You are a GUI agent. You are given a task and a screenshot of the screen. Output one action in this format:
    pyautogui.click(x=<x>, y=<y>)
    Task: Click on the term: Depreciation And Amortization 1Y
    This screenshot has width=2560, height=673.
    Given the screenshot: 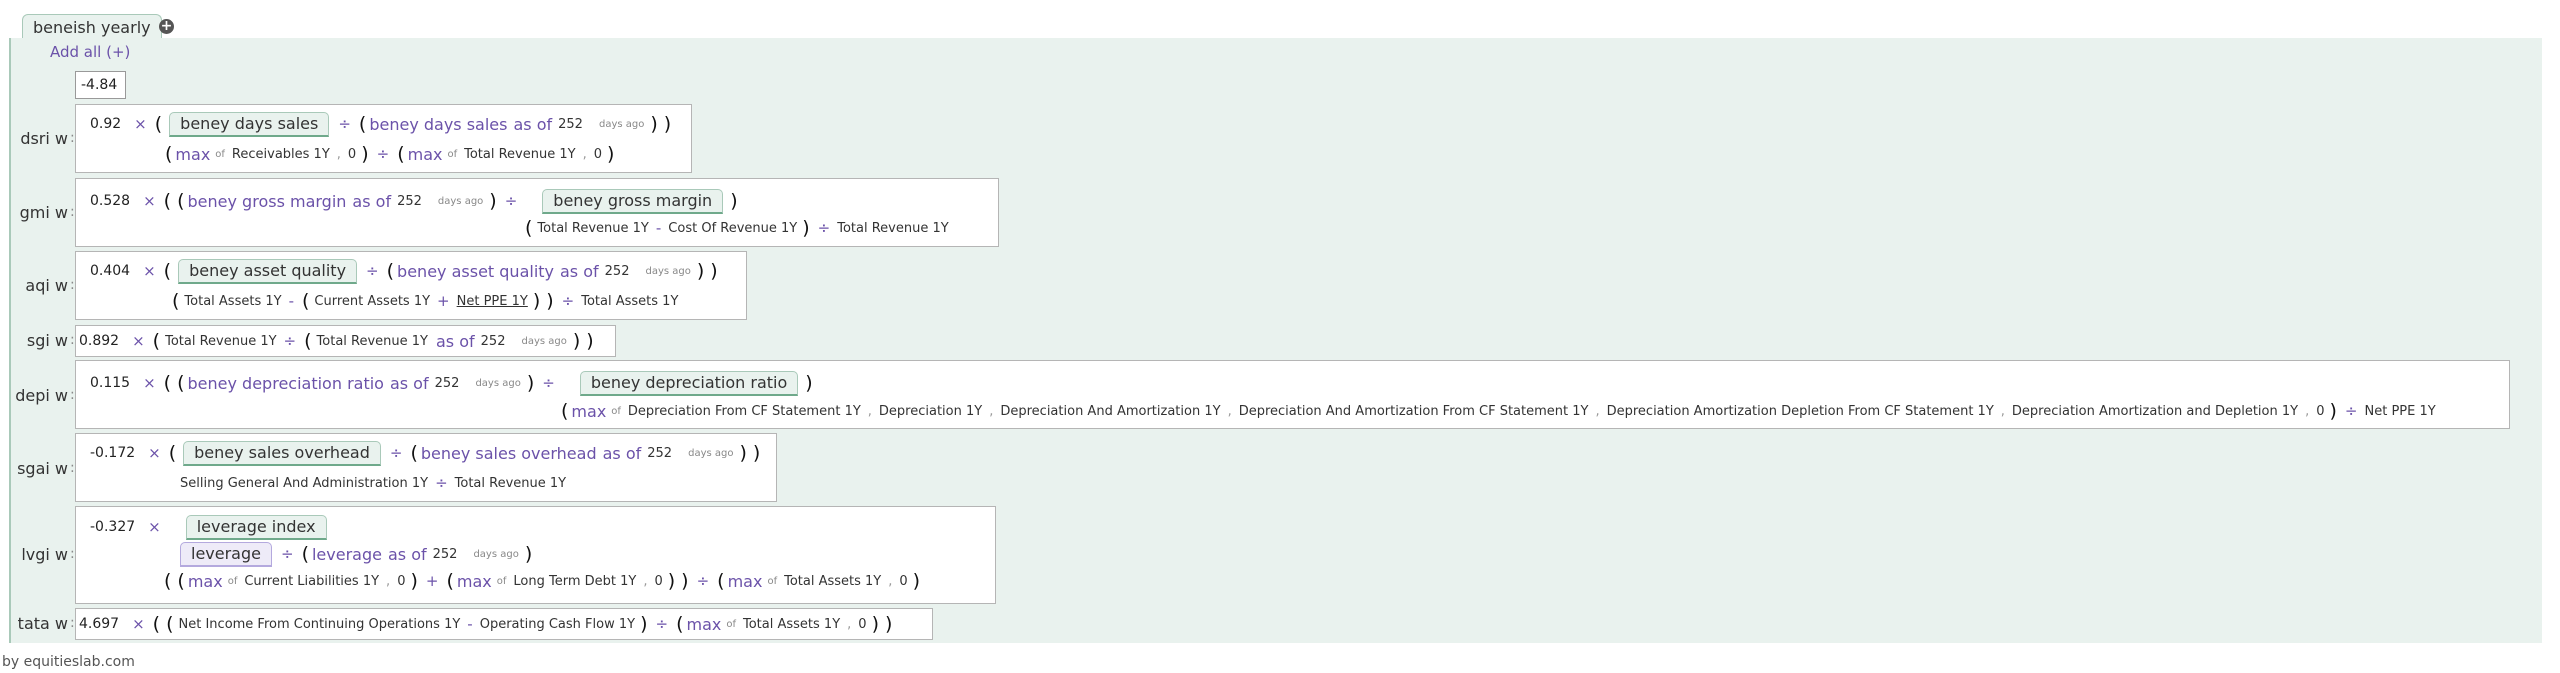 What is the action you would take?
    pyautogui.click(x=1110, y=411)
    